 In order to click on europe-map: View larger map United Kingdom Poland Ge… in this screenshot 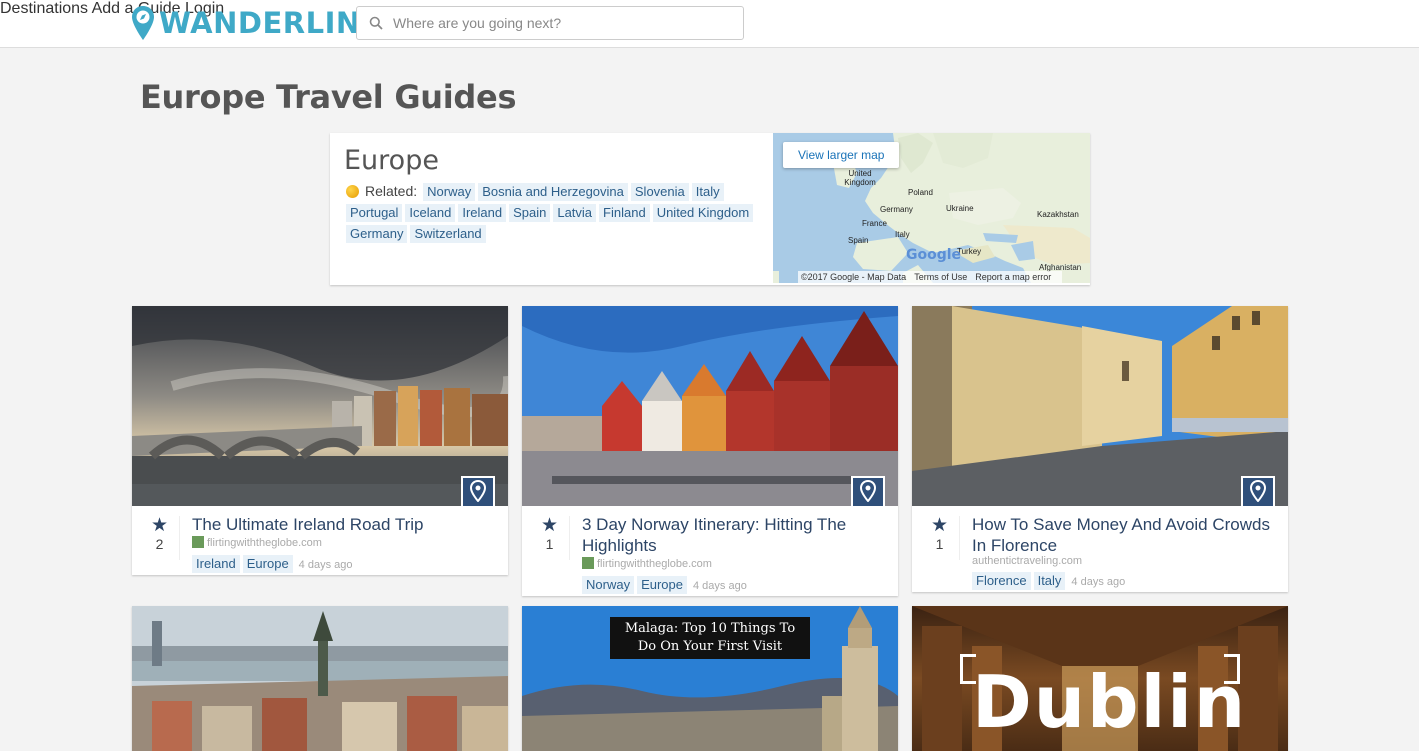, I will do `click(931, 208)`.